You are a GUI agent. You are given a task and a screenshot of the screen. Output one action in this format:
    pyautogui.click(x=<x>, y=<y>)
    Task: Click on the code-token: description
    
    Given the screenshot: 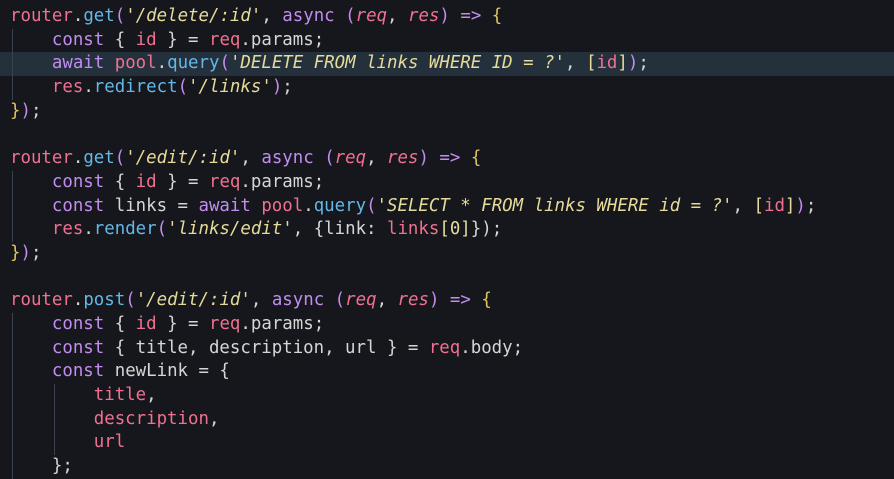 What is the action you would take?
    pyautogui.click(x=151, y=418)
    